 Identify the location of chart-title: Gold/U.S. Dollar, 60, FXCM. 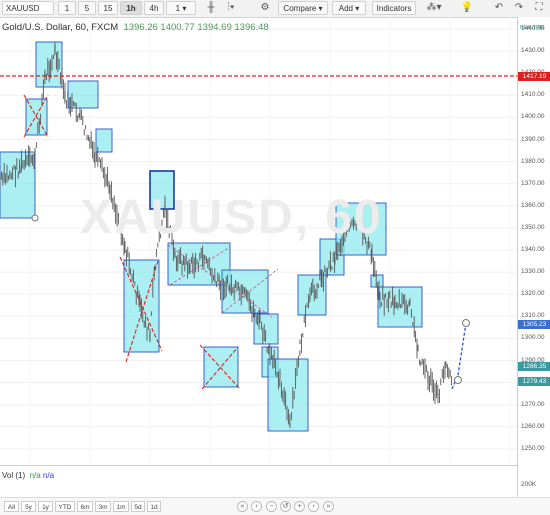
(60, 27).